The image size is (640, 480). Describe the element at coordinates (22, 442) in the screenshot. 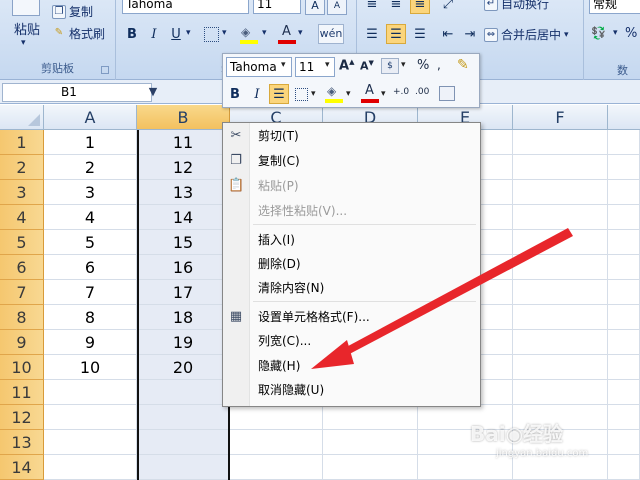

I see `row-header: 13` at that location.